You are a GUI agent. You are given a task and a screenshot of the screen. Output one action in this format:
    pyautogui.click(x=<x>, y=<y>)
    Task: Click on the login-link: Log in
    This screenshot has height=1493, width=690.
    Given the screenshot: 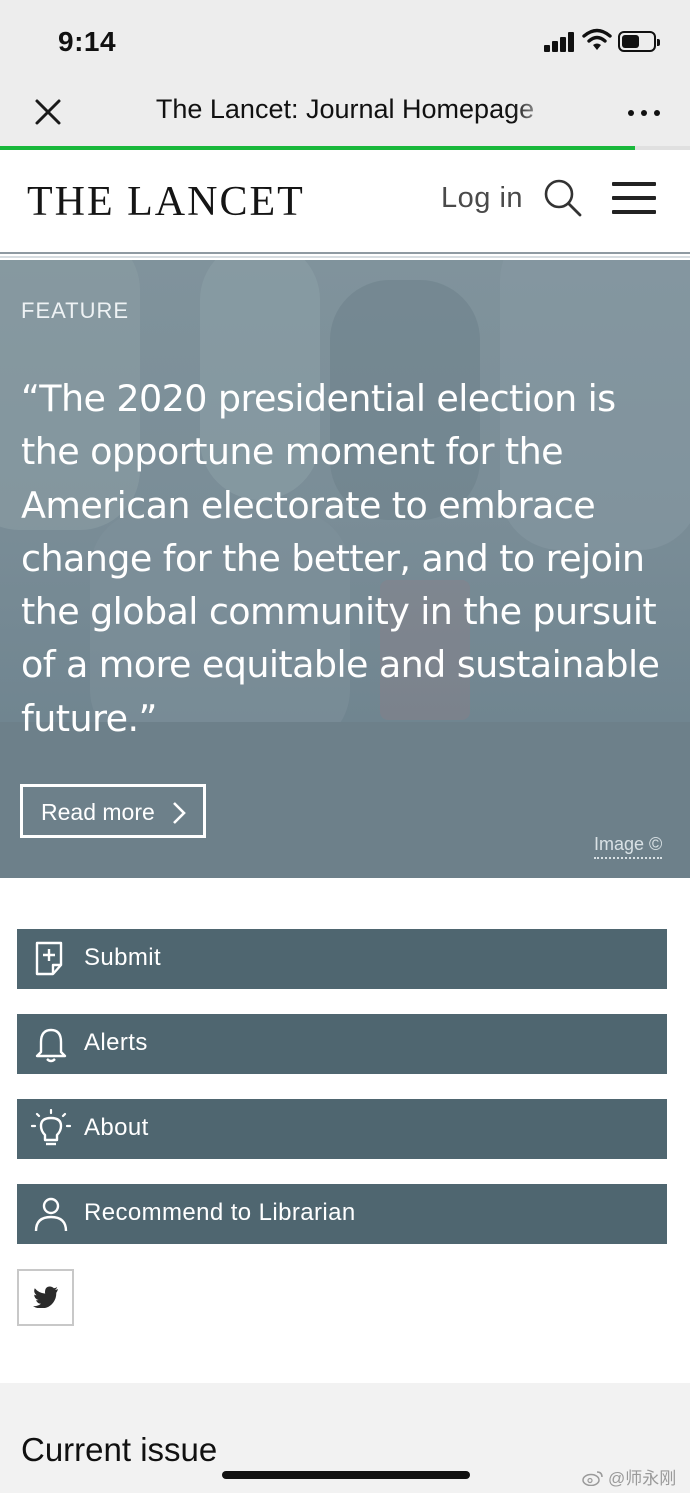 What is the action you would take?
    pyautogui.click(x=482, y=198)
    